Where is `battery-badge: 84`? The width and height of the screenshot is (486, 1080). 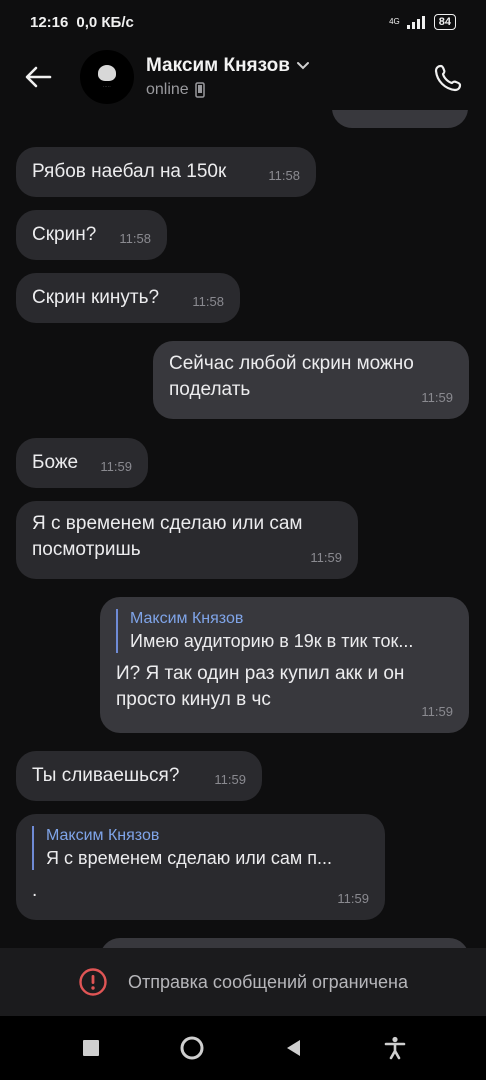 battery-badge: 84 is located at coordinates (444, 22).